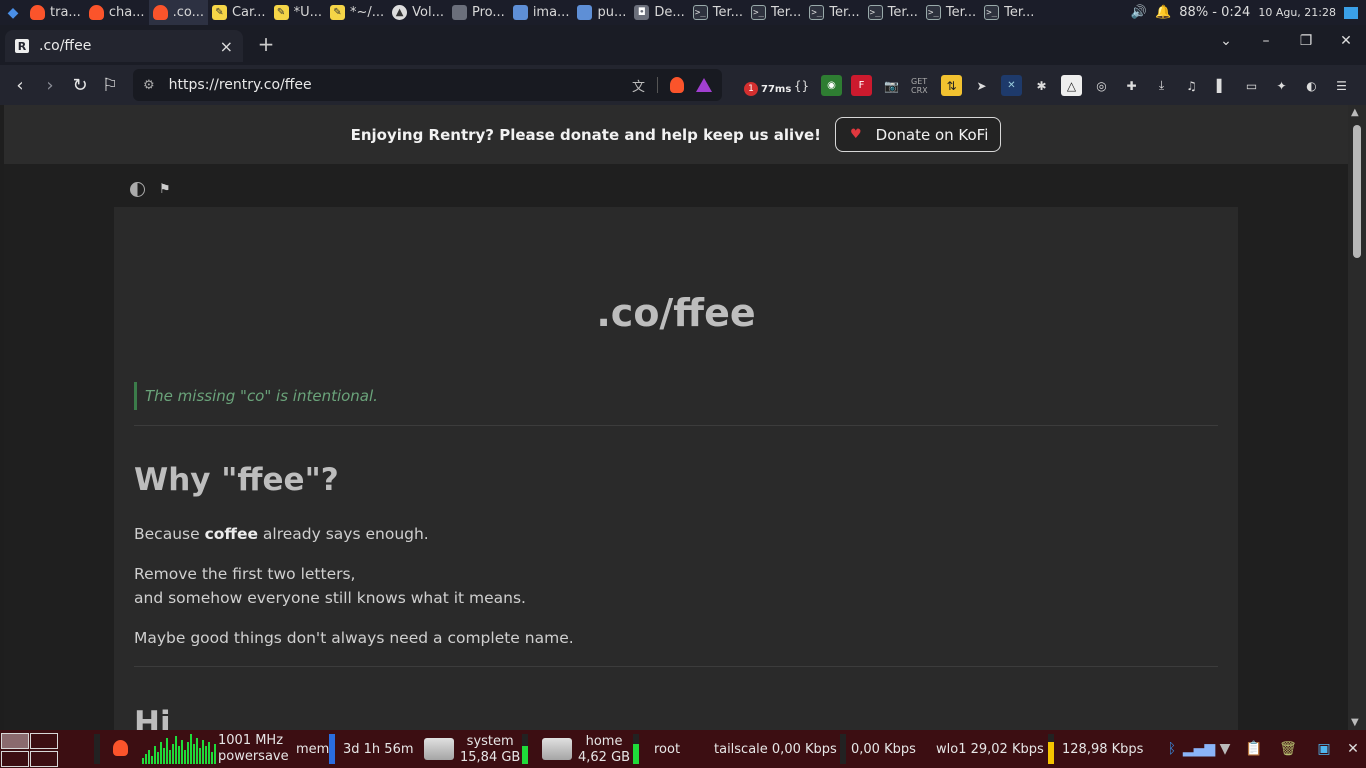 This screenshot has width=1366, height=768. I want to click on back-button: ‹, so click(20, 85).